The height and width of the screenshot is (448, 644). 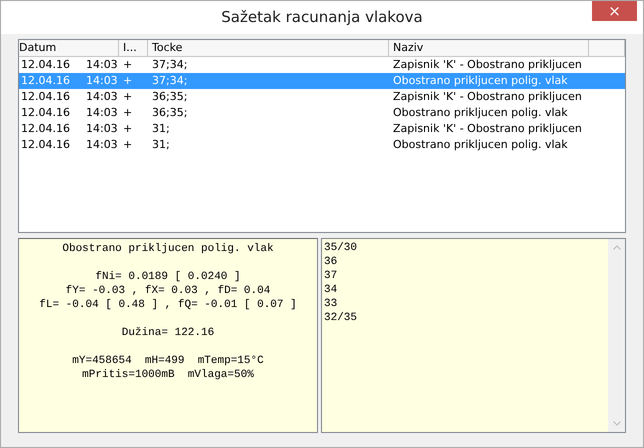 I want to click on column-header: Tocke, so click(x=268, y=48).